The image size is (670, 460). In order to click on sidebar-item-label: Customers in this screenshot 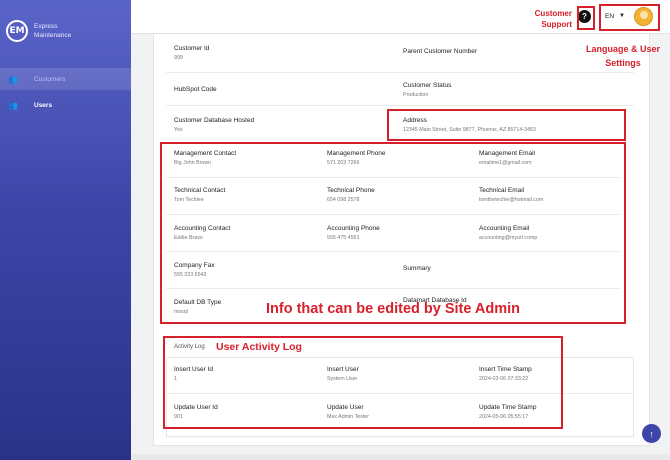, I will do `click(50, 79)`.